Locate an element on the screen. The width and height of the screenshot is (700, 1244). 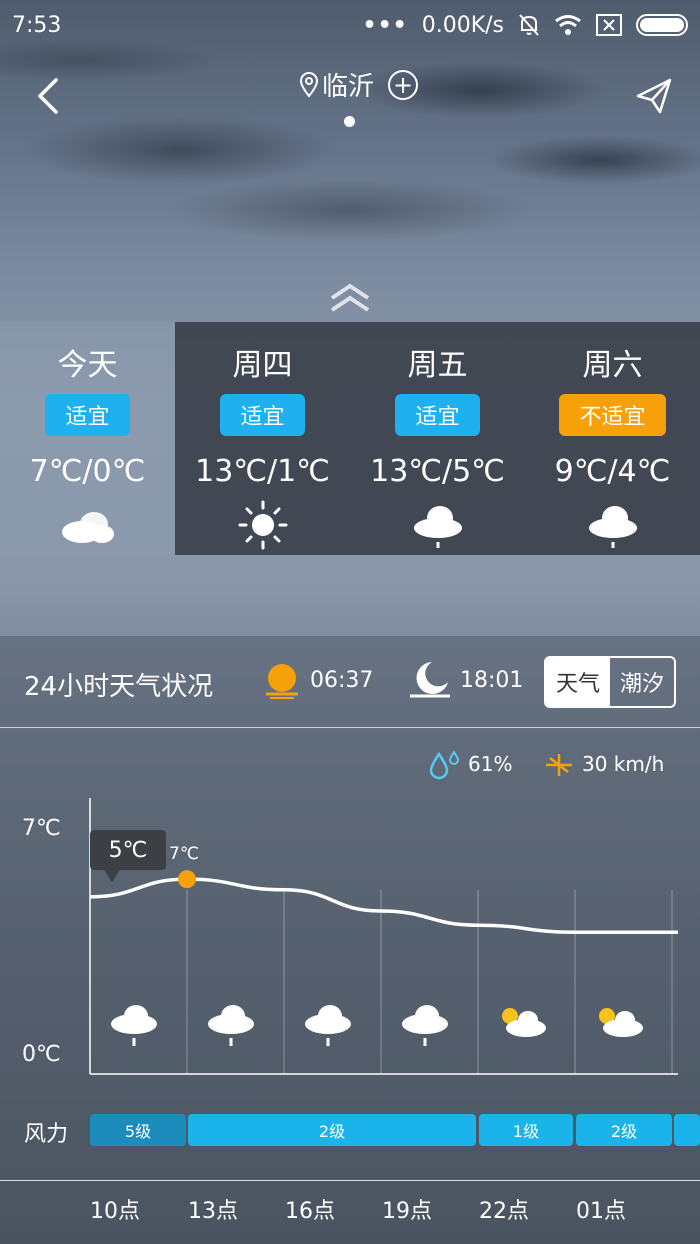
humidity-icon is located at coordinates (444, 765).